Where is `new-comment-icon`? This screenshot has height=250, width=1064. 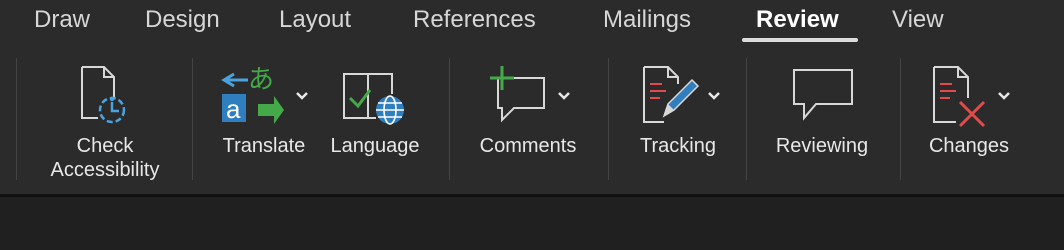 new-comment-icon is located at coordinates (517, 94).